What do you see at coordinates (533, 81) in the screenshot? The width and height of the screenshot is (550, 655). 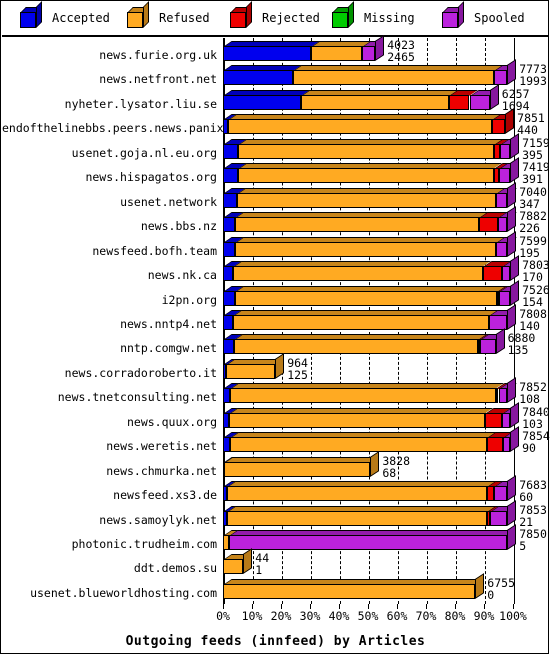 I see `bar-value-secondary: 1993` at bounding box center [533, 81].